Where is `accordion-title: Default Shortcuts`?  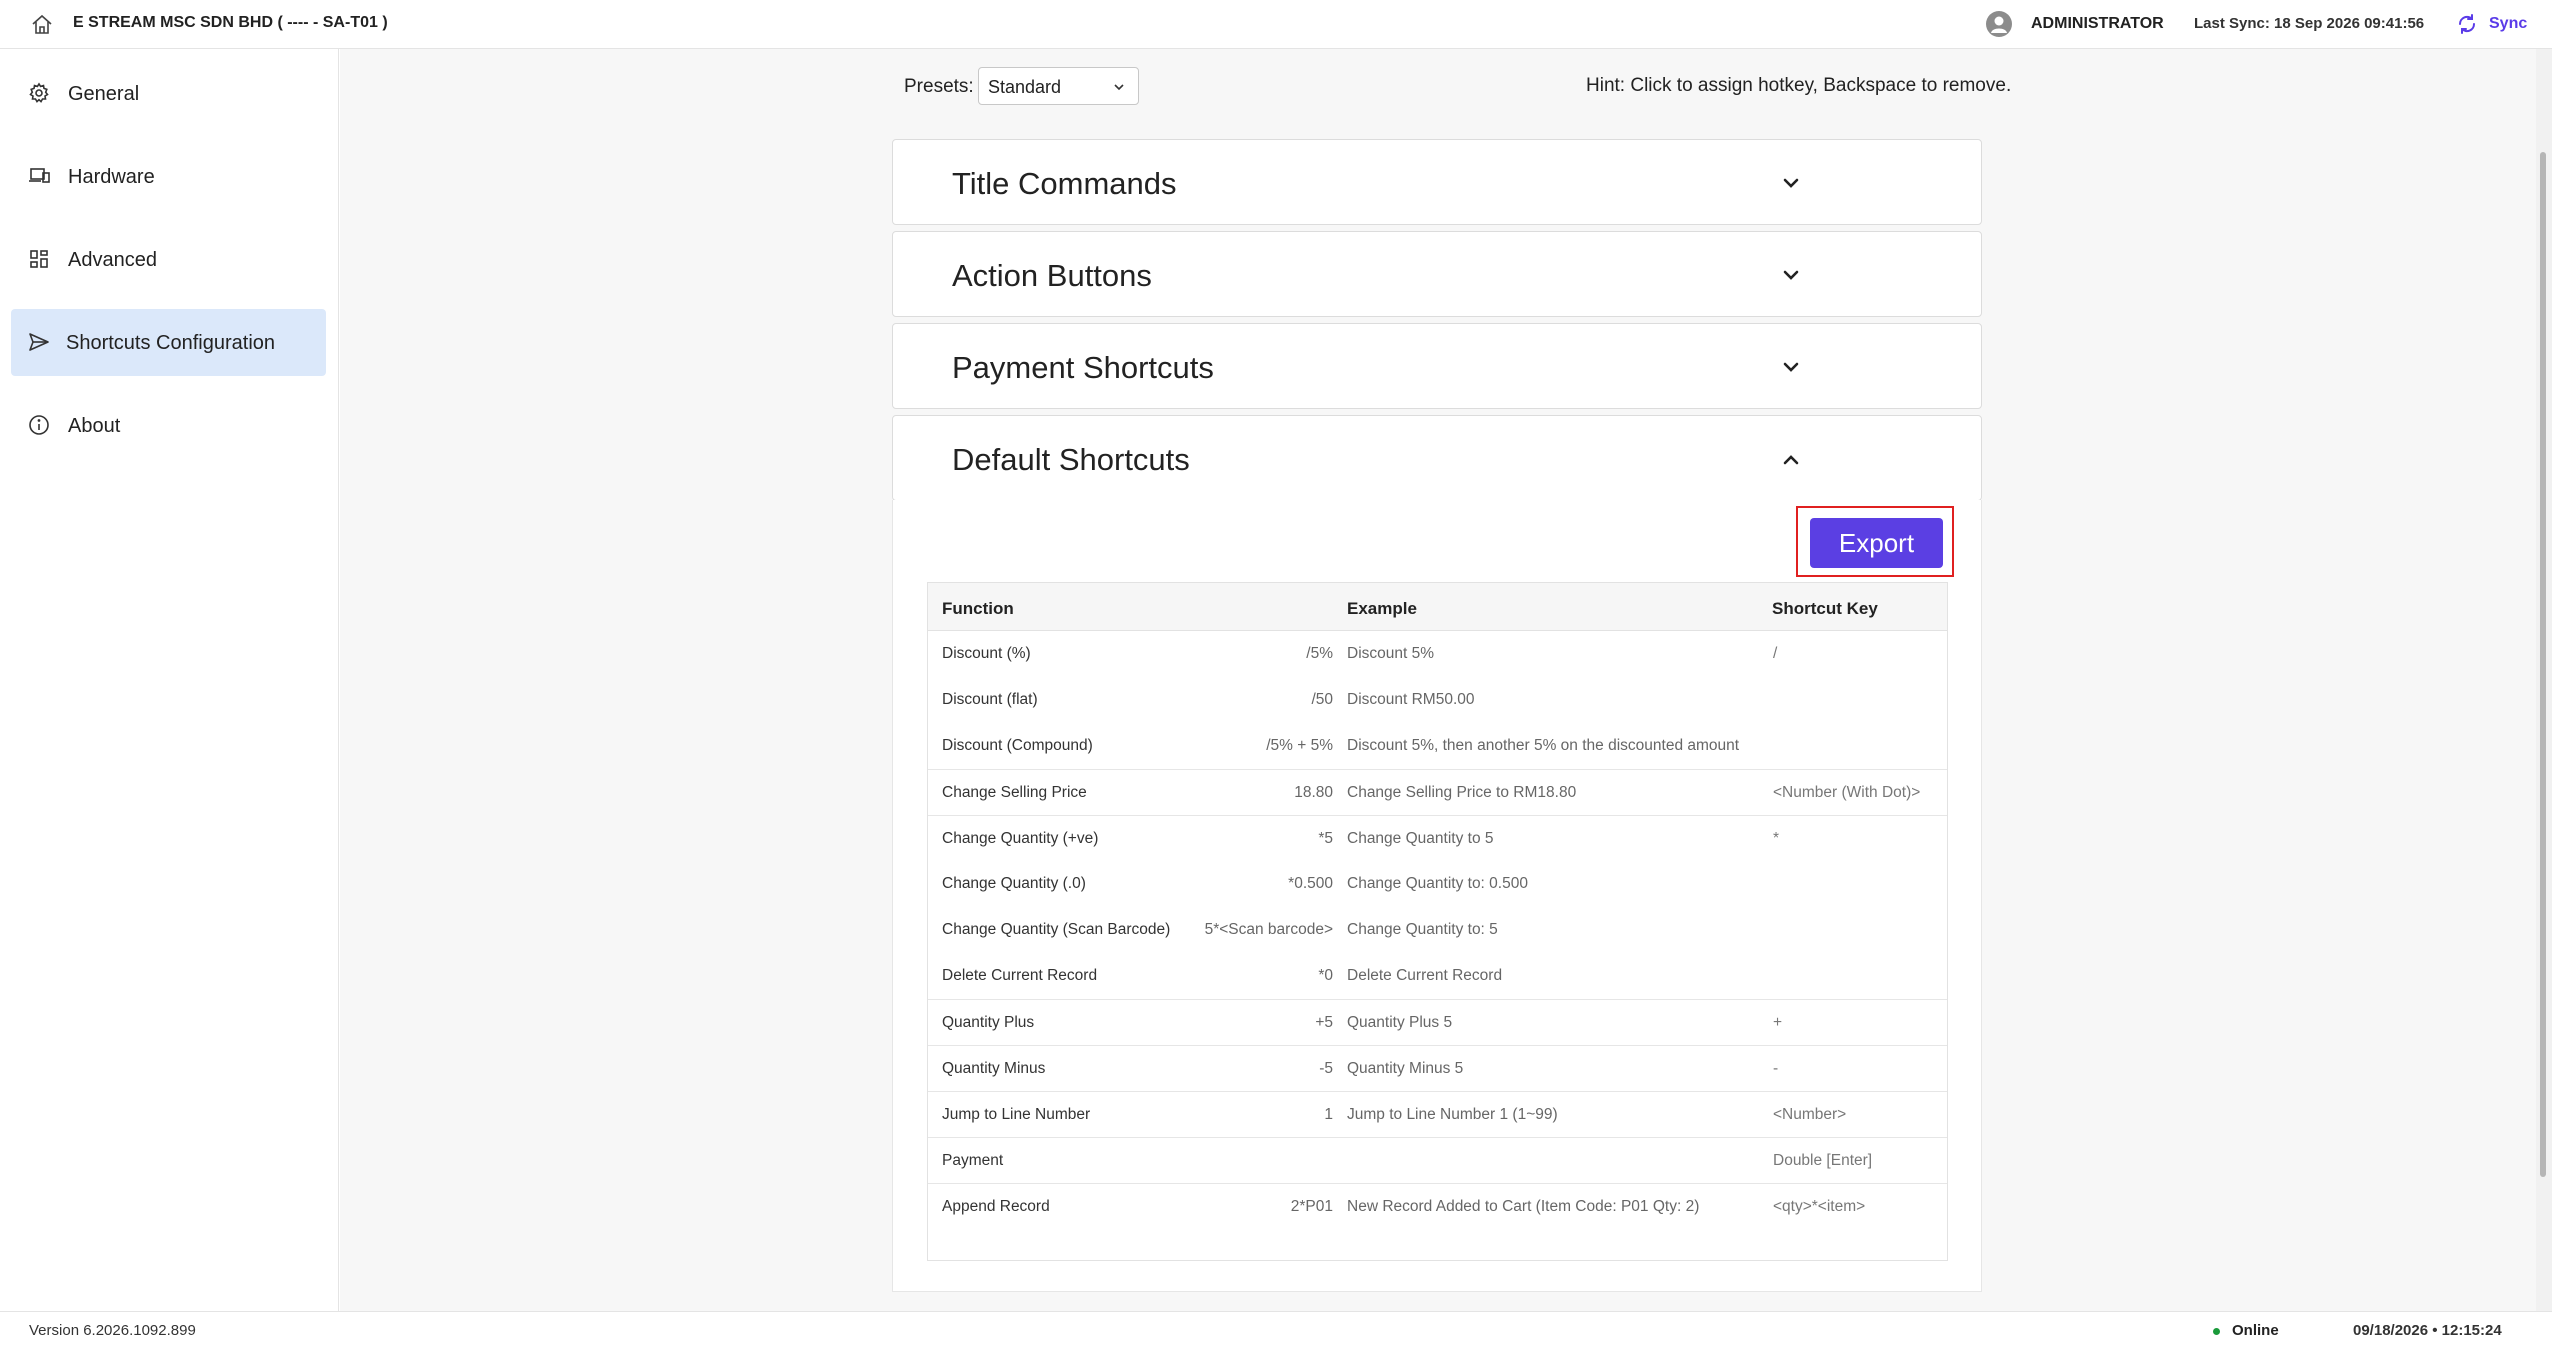 accordion-title: Default Shortcuts is located at coordinates (1071, 459).